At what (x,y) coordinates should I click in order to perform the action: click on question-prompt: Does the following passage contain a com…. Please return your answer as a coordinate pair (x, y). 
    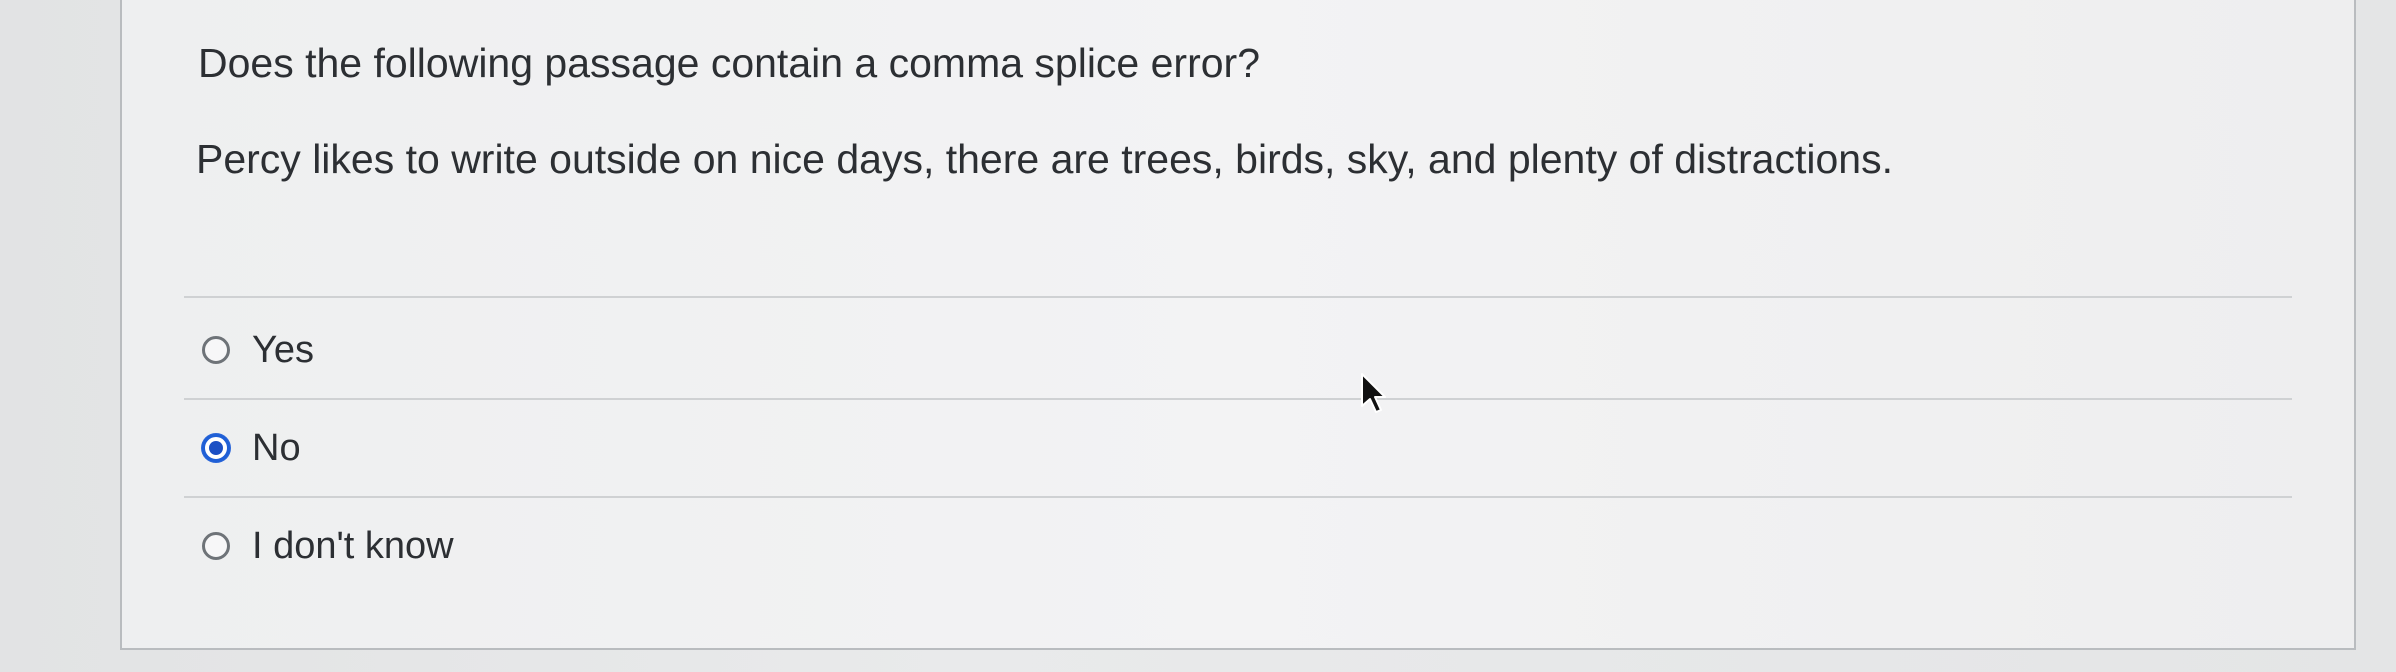
    Looking at the image, I should click on (729, 63).